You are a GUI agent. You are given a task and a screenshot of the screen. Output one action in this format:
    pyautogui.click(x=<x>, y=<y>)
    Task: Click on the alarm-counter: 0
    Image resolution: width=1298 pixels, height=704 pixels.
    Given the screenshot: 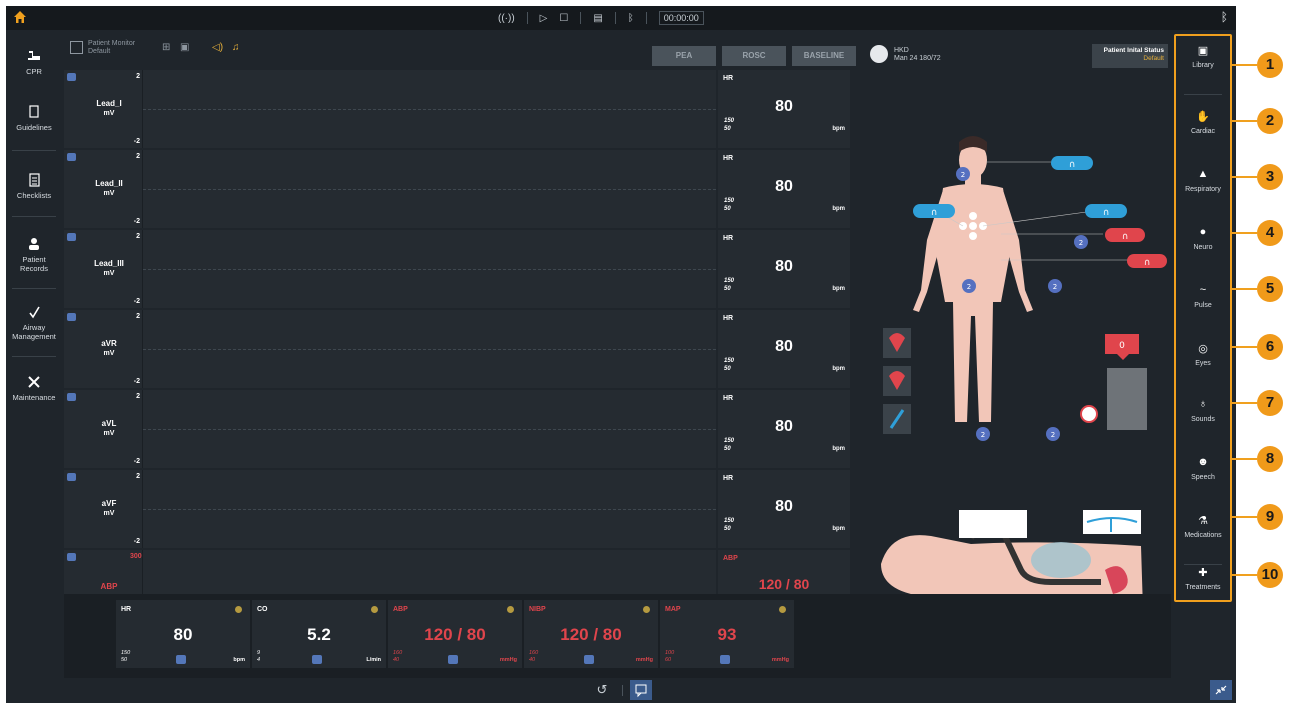 What is the action you would take?
    pyautogui.click(x=1113, y=382)
    